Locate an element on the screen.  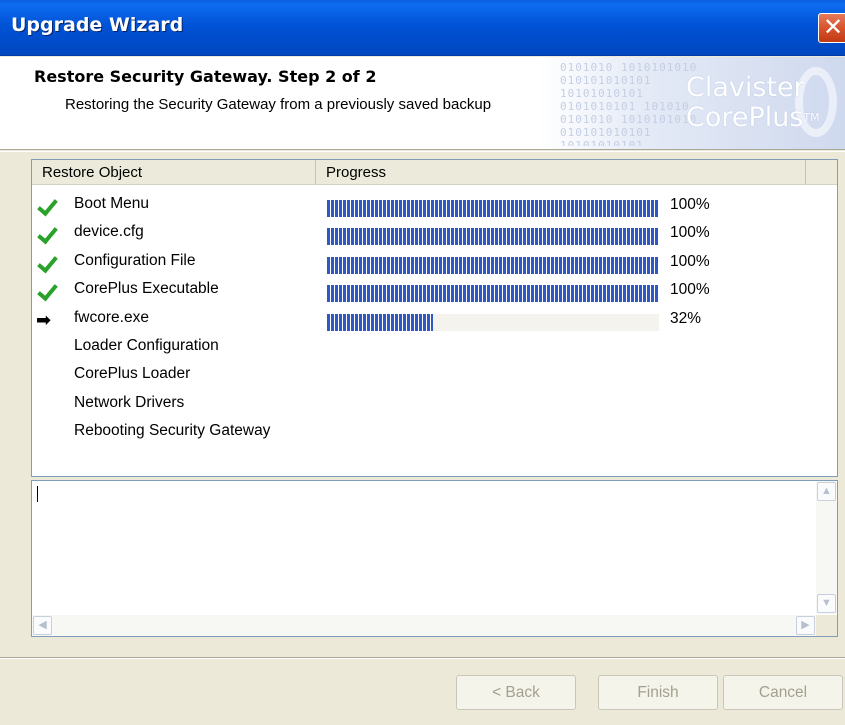
vertical-scrollbar: ▲ ▼ is located at coordinates (826, 547).